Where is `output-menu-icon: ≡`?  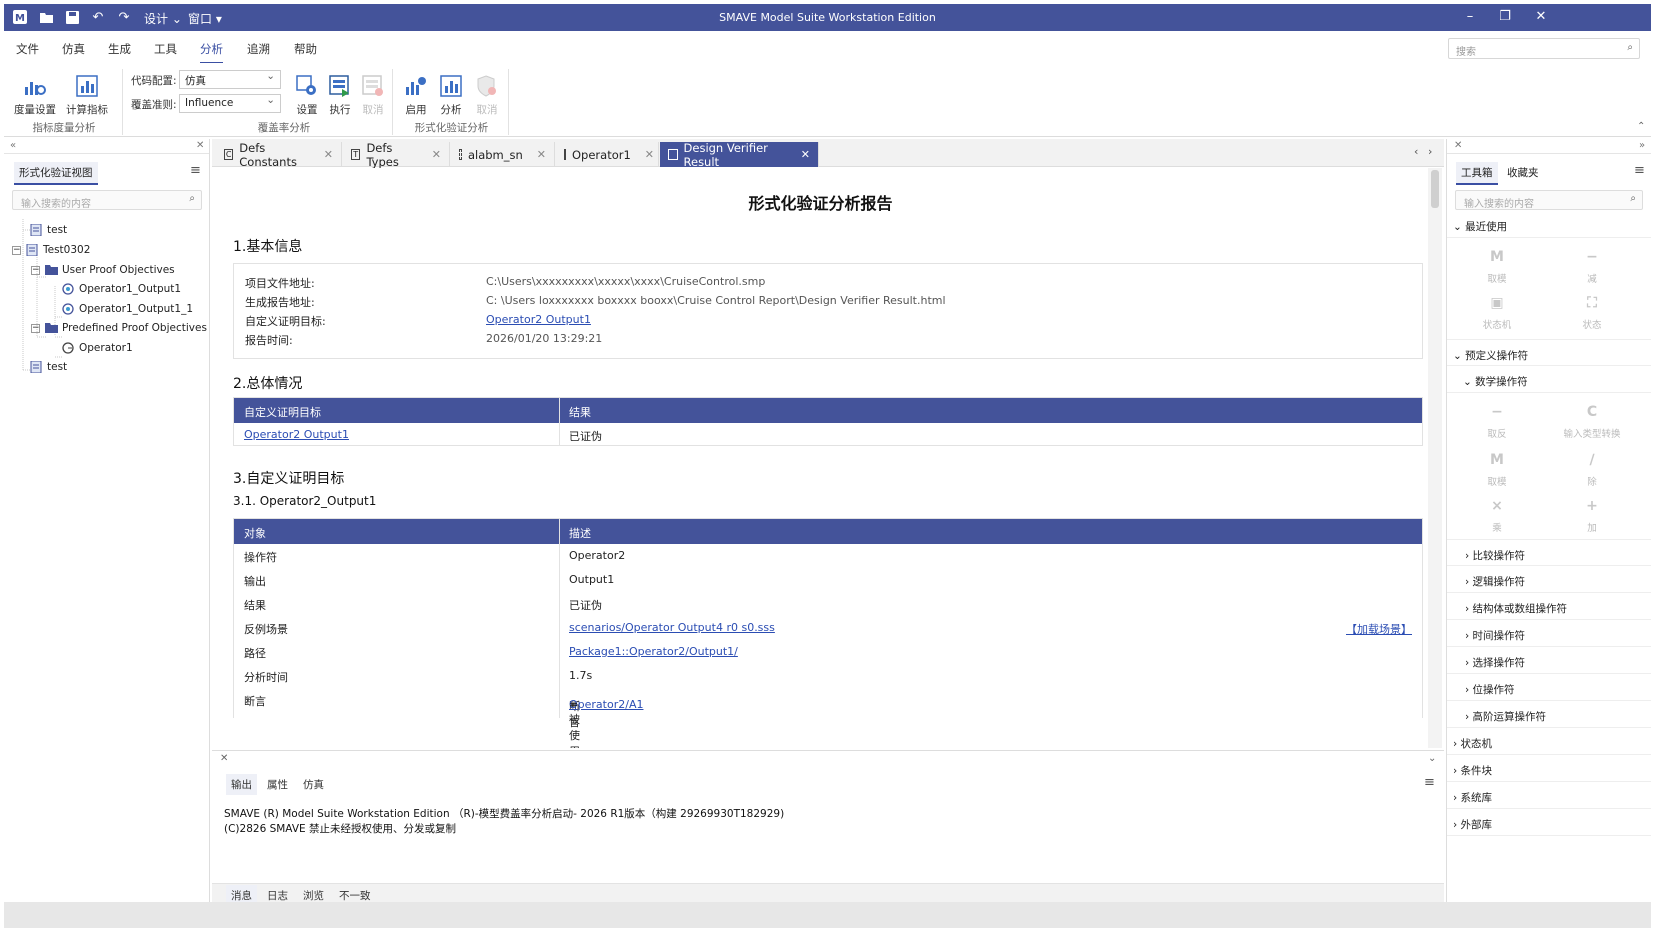
output-menu-icon: ≡ is located at coordinates (1429, 782).